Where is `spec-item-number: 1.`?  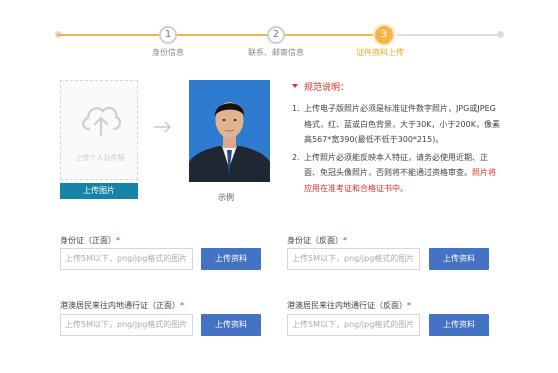
spec-item-number: 1. is located at coordinates (296, 108).